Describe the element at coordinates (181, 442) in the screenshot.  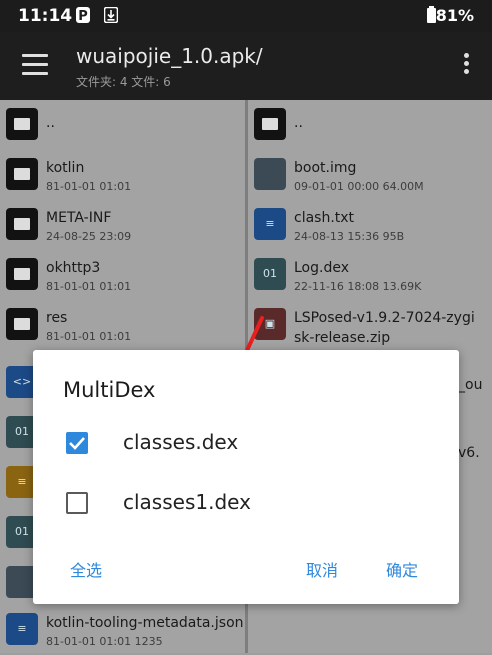
I see `option-label: classes.dex` at that location.